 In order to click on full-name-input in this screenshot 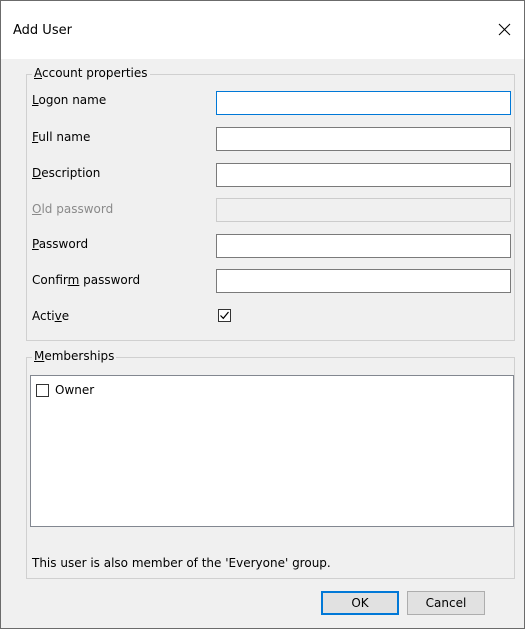, I will do `click(363, 139)`.